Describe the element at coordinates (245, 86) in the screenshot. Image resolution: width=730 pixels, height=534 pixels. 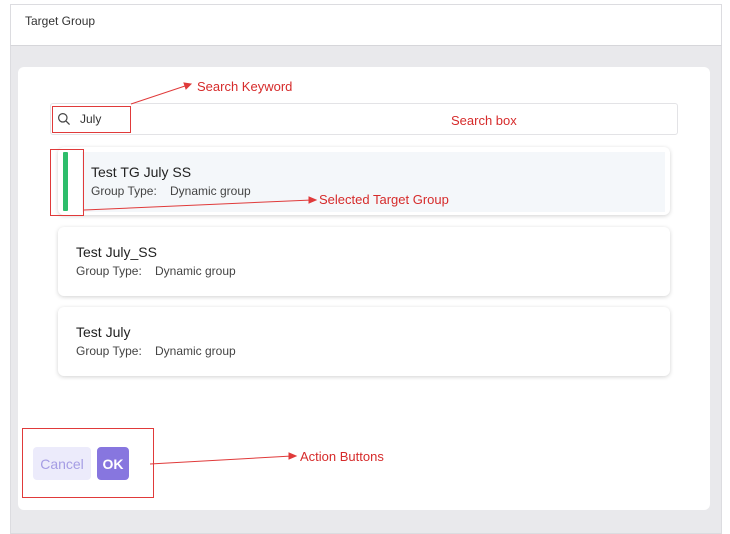
I see `annotation-search-keyword: Search Keyword` at that location.